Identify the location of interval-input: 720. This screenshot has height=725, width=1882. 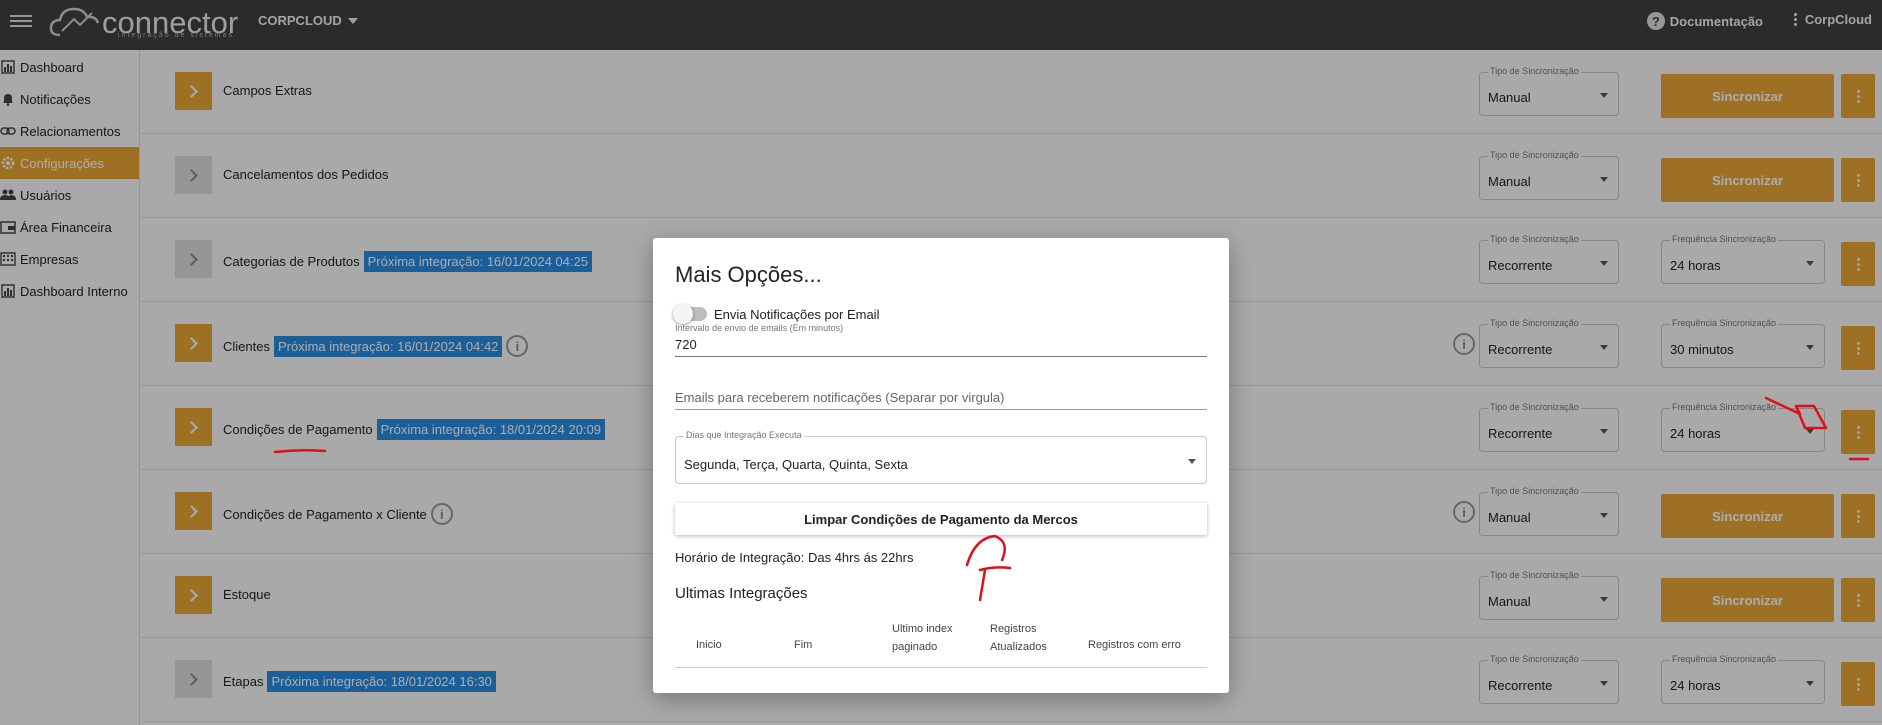
(686, 344).